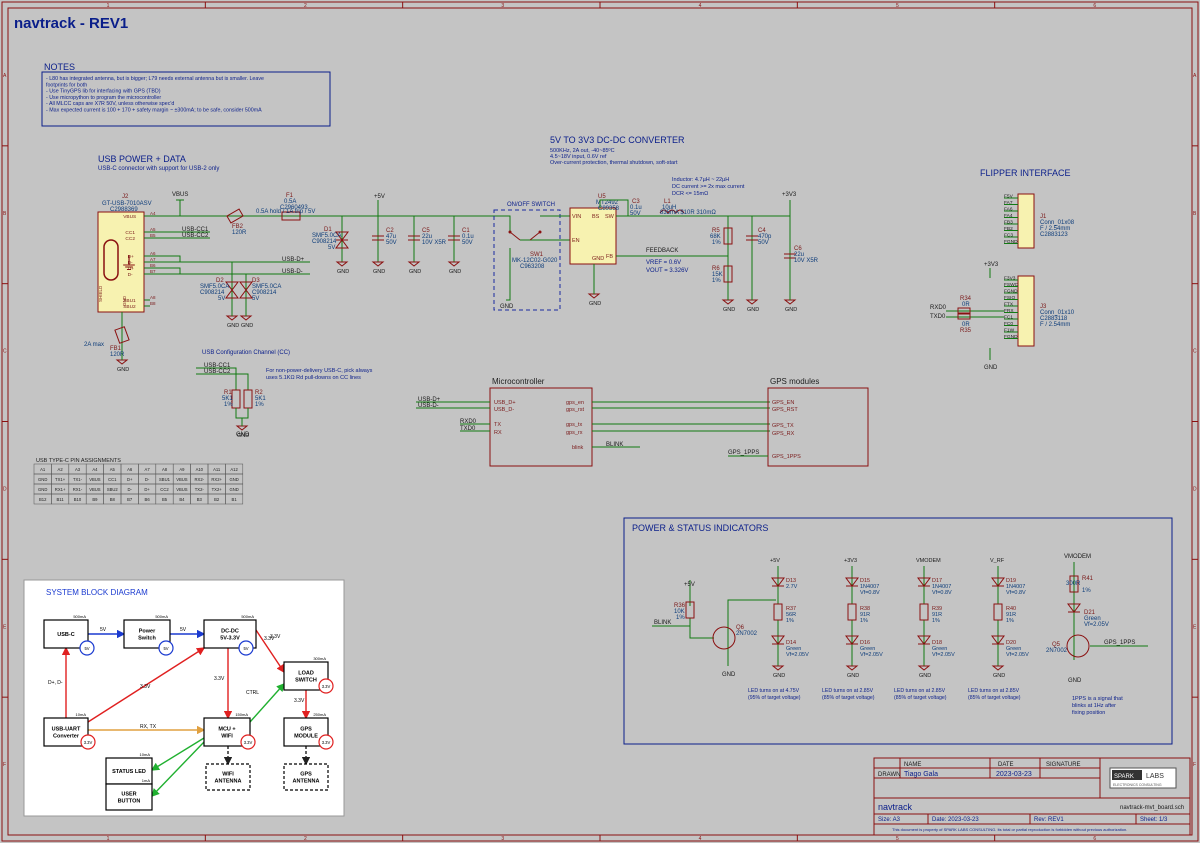  What do you see at coordinates (217, 372) in the screenshot?
I see `cc2-net: USB-CC2` at bounding box center [217, 372].